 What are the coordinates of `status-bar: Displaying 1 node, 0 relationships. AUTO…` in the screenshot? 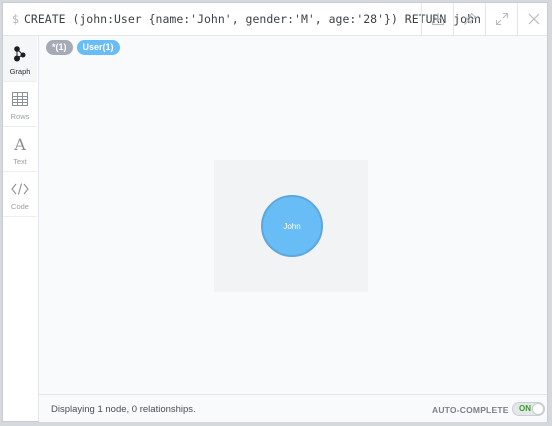 It's located at (293, 408).